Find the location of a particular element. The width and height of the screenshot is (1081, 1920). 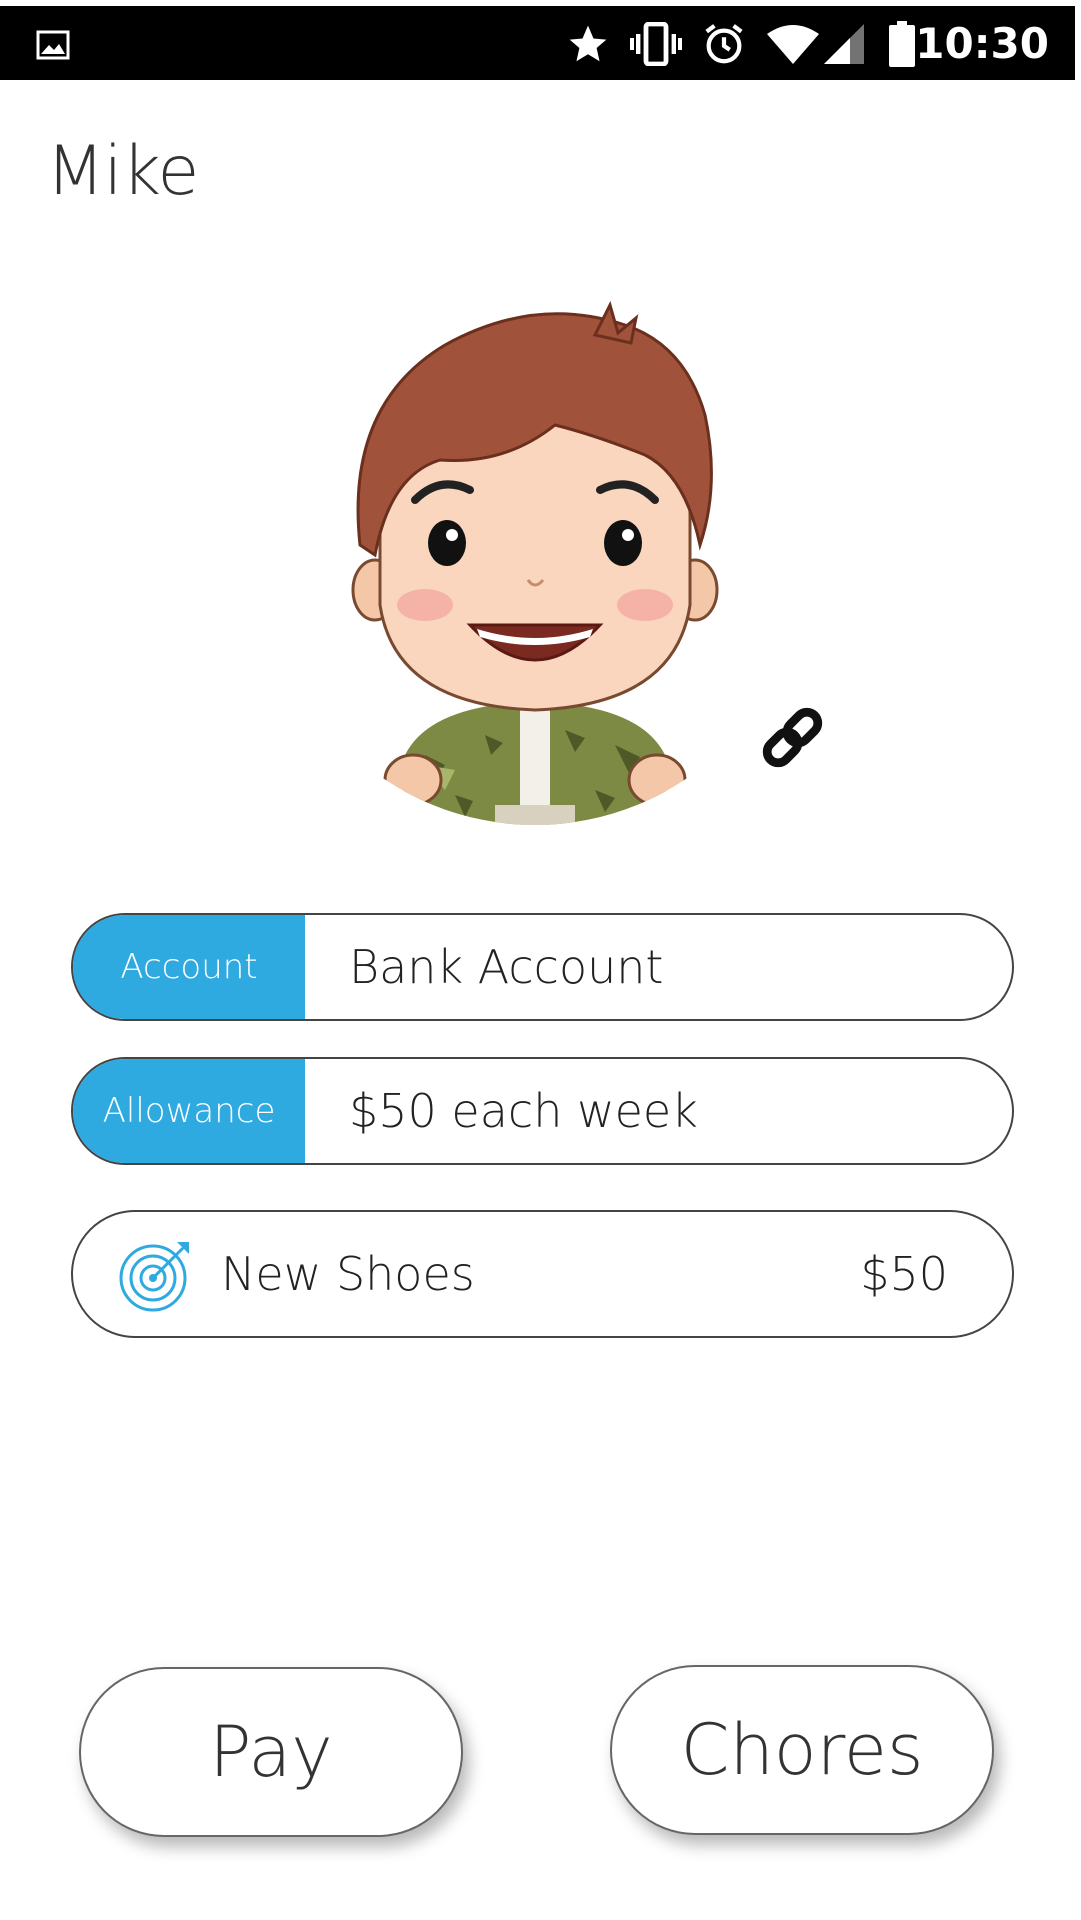

allowance-field: Allowance $50 each week is located at coordinates (542, 1111).